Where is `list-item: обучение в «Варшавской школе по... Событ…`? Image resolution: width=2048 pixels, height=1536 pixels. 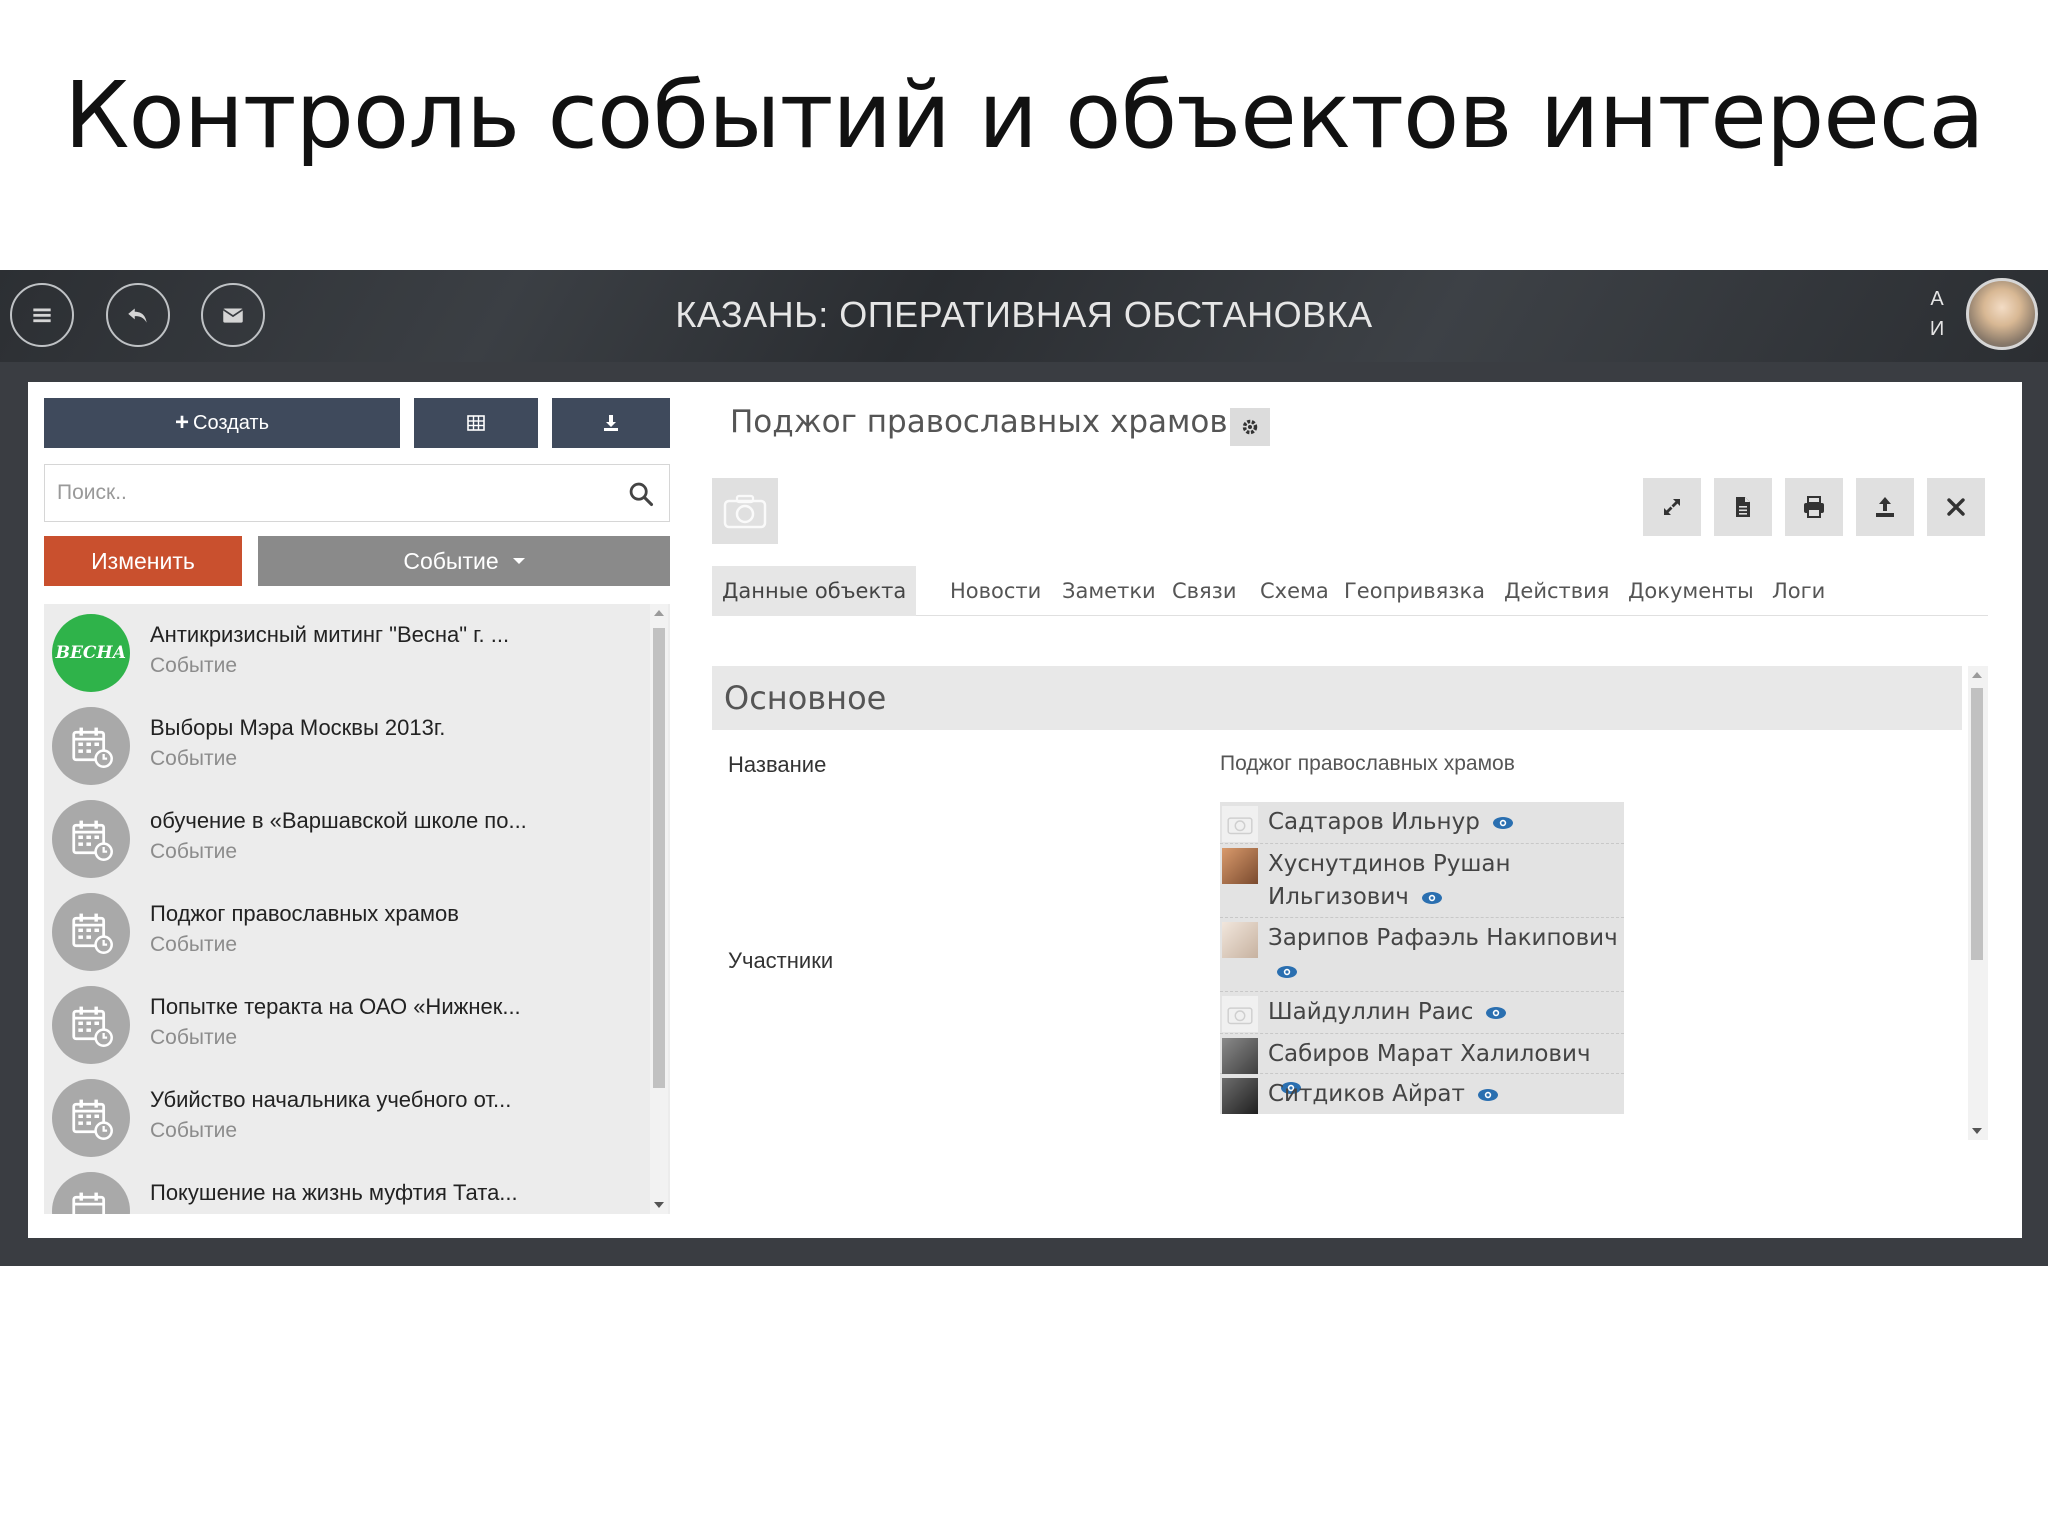
list-item: обучение в «Варшавской школе по... Событ… is located at coordinates (344, 836).